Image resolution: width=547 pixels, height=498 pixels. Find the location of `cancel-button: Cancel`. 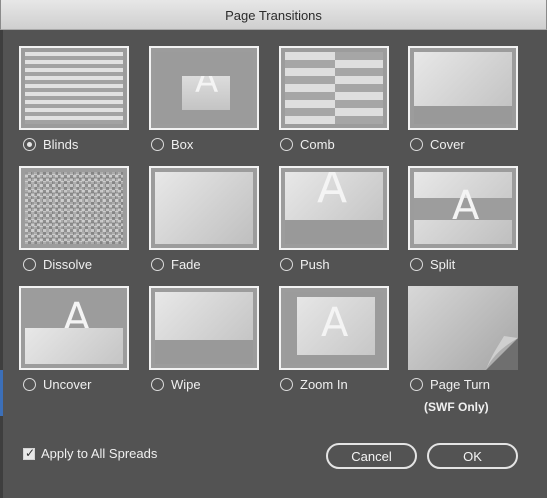

cancel-button: Cancel is located at coordinates (371, 456).